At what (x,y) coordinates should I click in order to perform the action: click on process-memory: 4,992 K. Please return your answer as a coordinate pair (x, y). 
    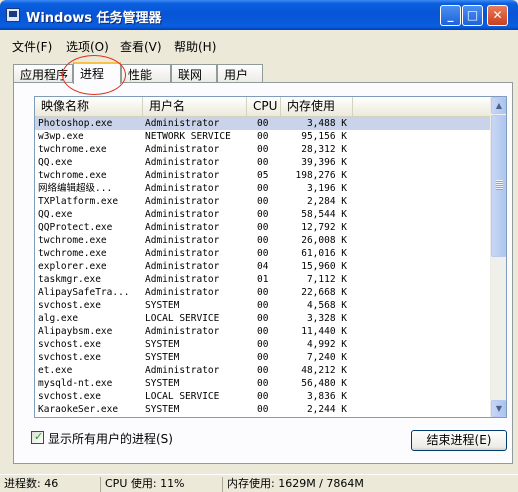
    Looking at the image, I should click on (326, 344).